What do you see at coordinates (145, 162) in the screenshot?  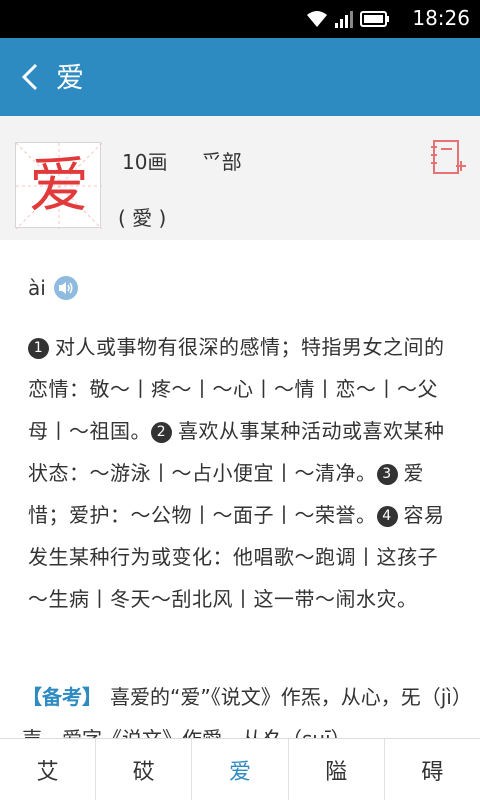 I see `stroke-count: 10画` at bounding box center [145, 162].